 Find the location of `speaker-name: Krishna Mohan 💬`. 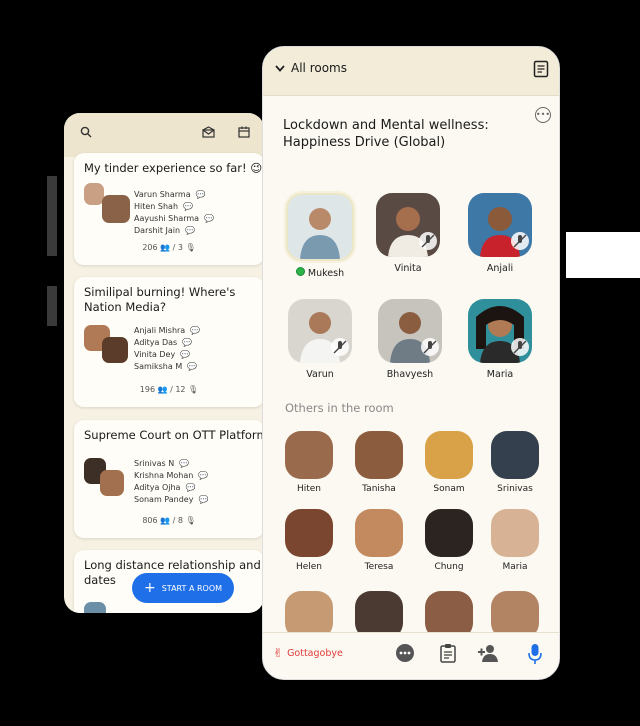

speaker-name: Krishna Mohan 💬 is located at coordinates (171, 475).